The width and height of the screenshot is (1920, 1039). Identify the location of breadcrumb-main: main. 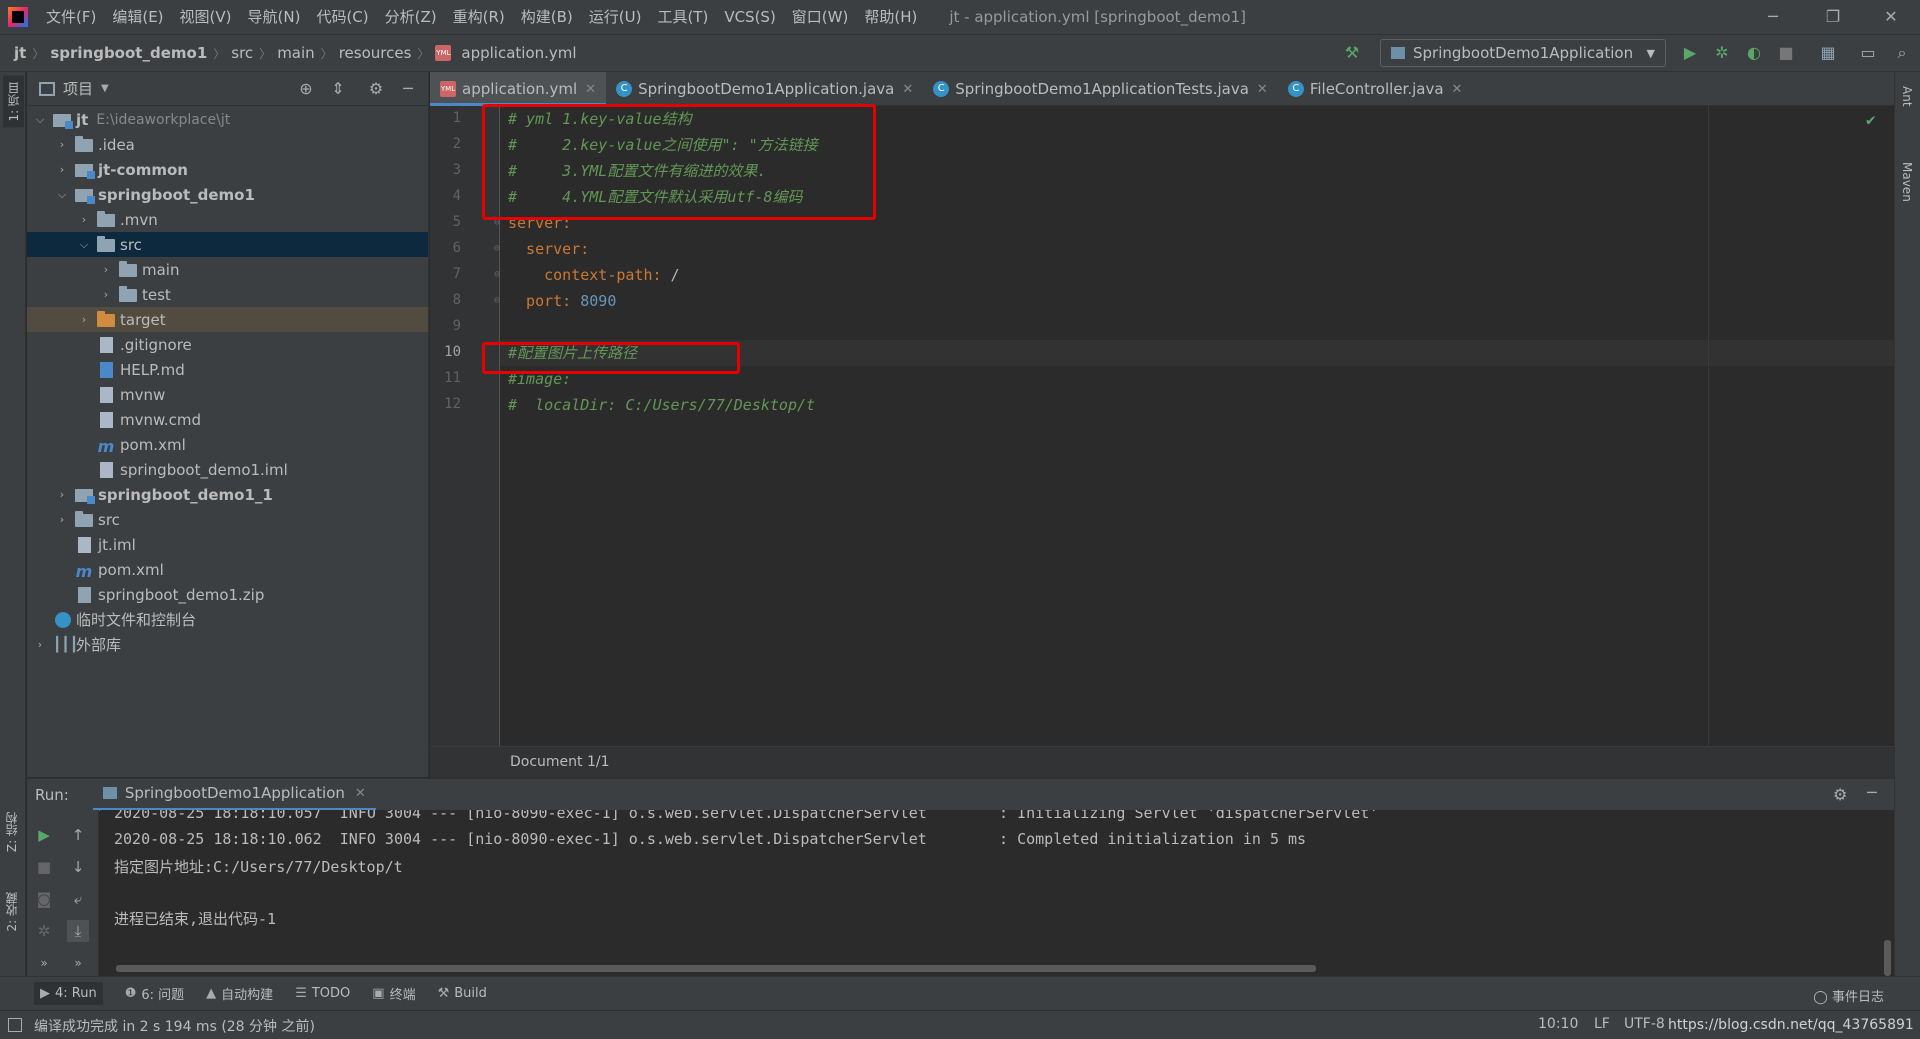
(295, 53).